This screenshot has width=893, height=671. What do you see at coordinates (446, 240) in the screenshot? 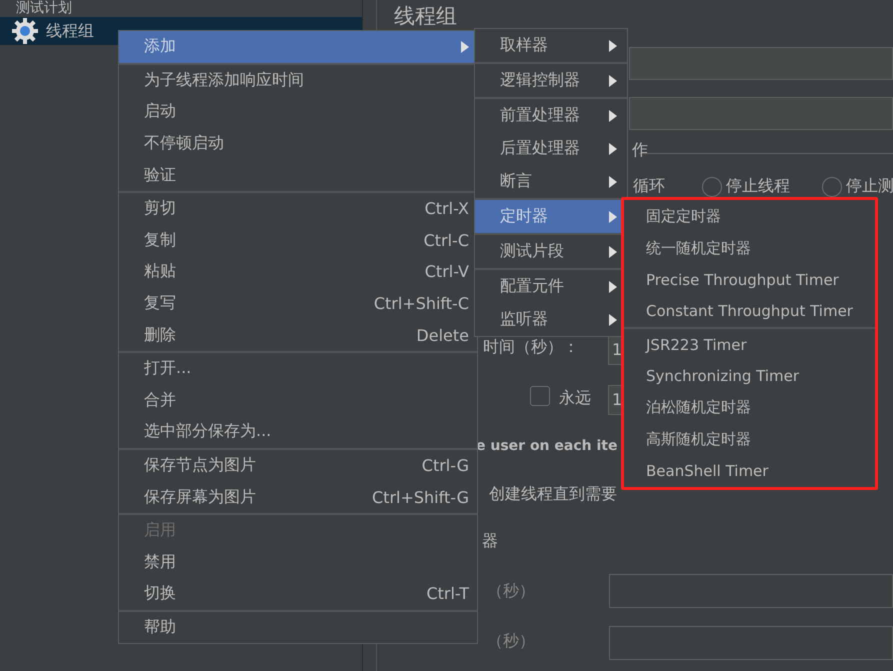
I see `shortcut-label: Ctrl-C` at bounding box center [446, 240].